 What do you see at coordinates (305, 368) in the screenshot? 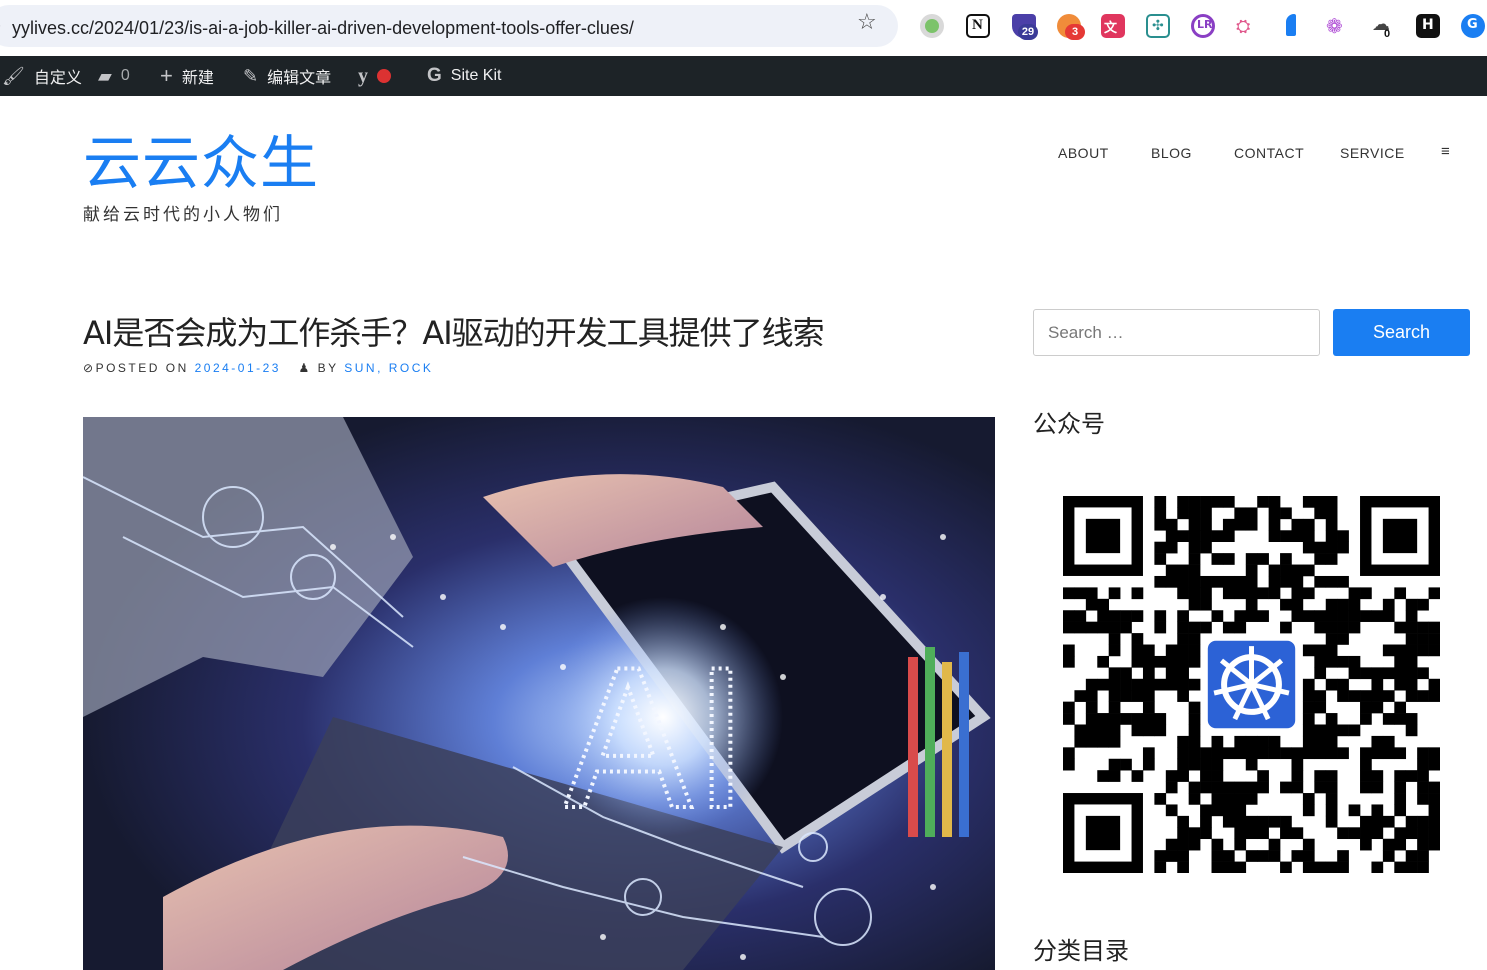
I see `author-icon: ♟` at bounding box center [305, 368].